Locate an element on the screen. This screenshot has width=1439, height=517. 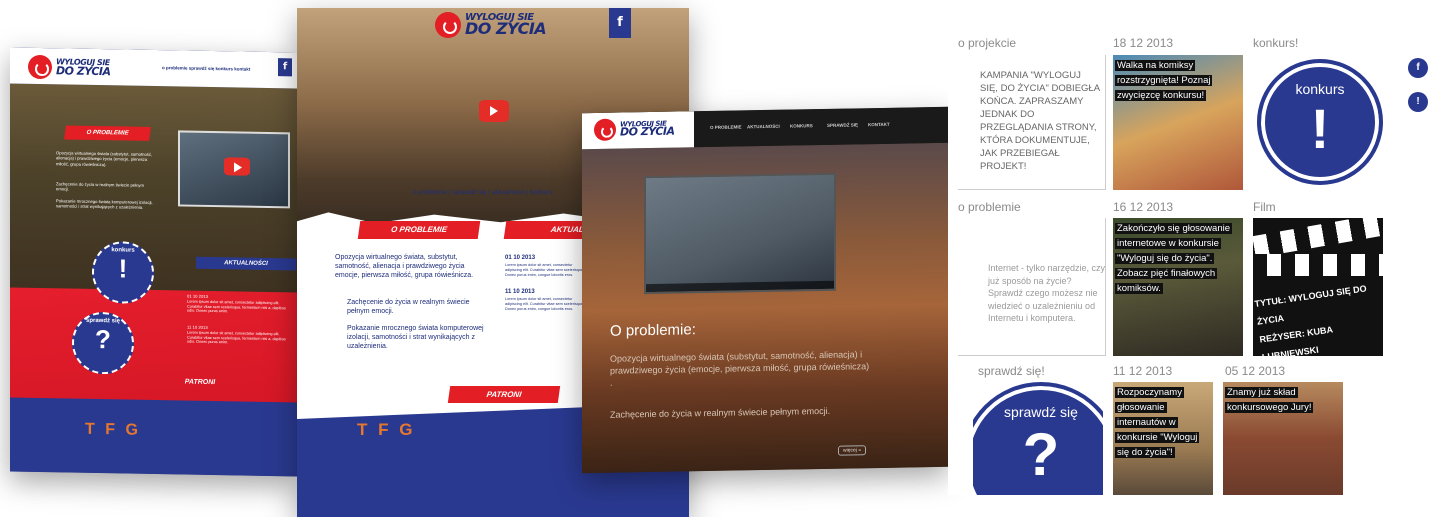
patroni-tag: PATRONI is located at coordinates (504, 394).